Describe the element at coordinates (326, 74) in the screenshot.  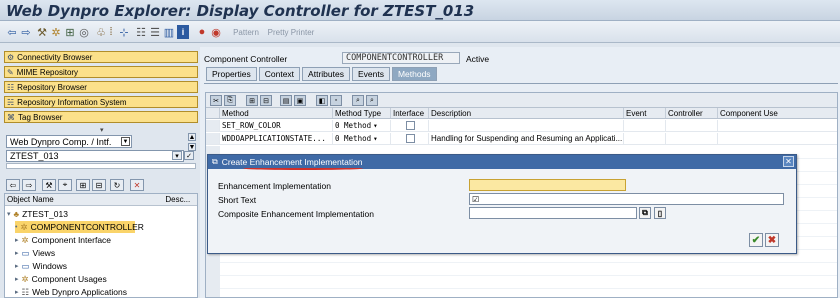
I see `tab-attributes: Attributes` at that location.